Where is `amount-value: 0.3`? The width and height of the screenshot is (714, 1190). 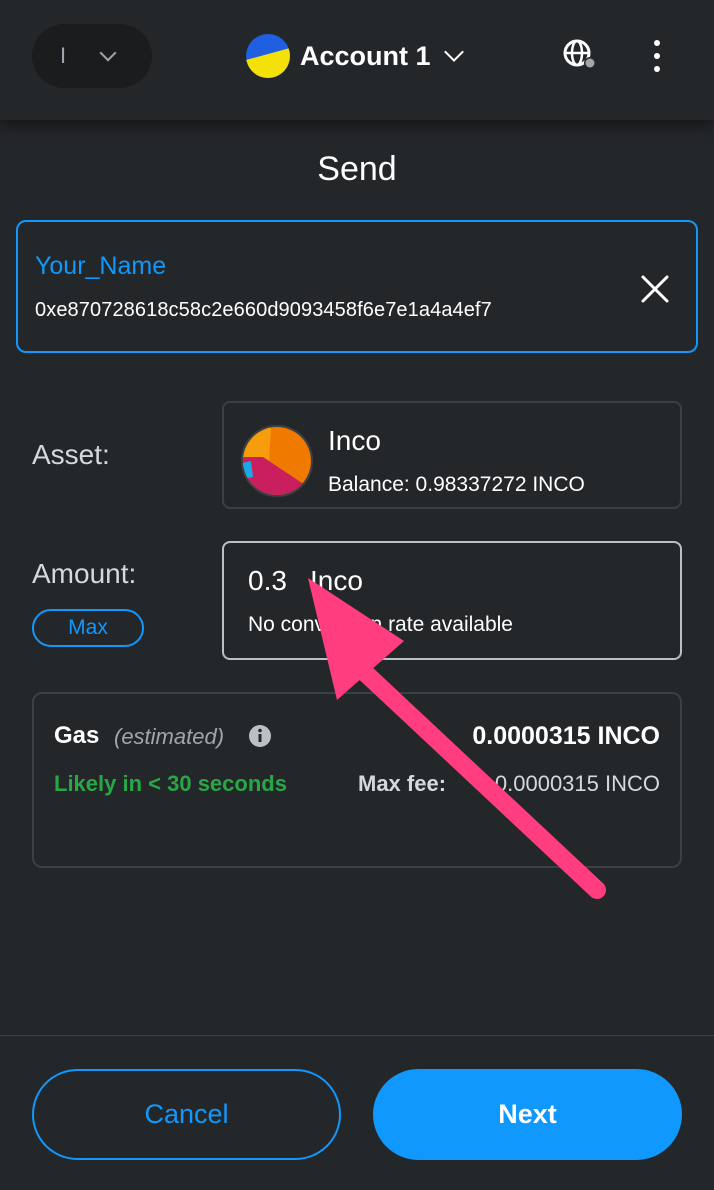
amount-value: 0.3 is located at coordinates (267, 580).